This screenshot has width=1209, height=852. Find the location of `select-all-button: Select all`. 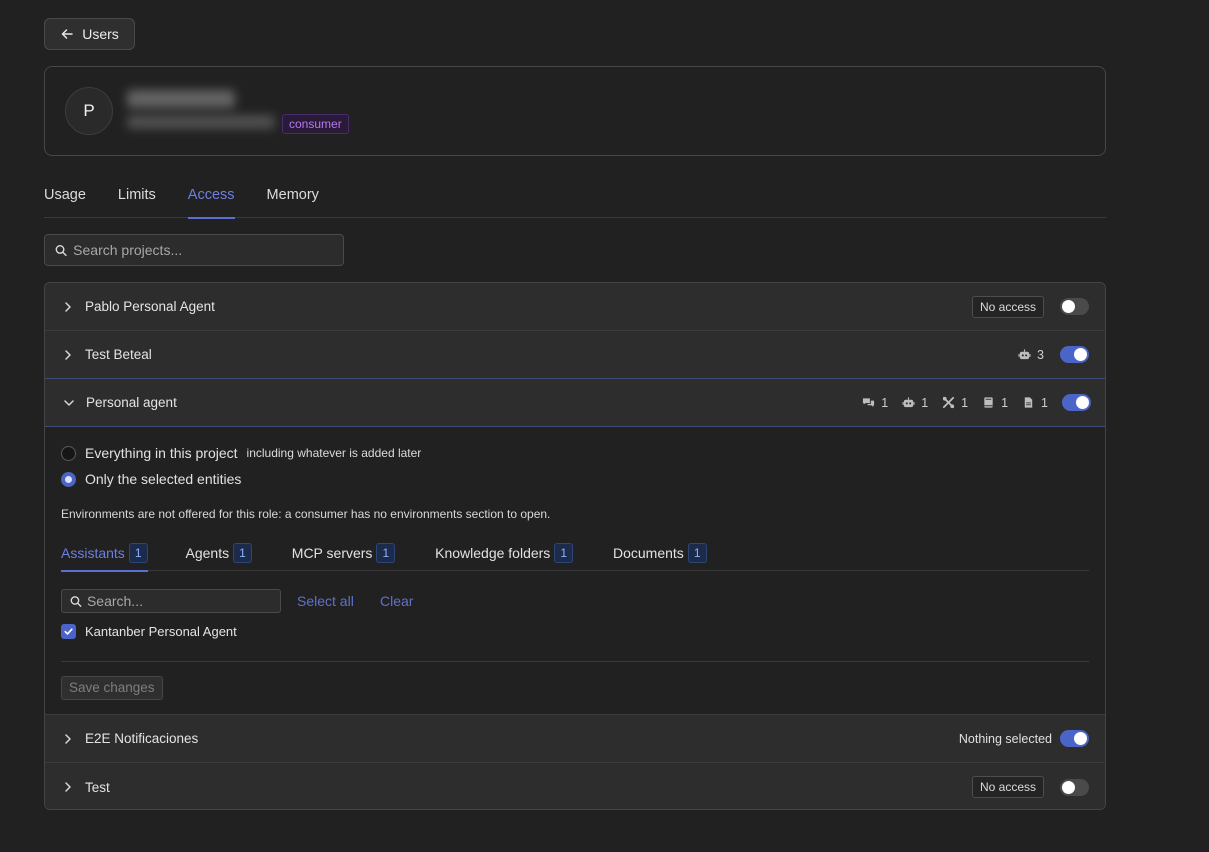

select-all-button: Select all is located at coordinates (325, 601).